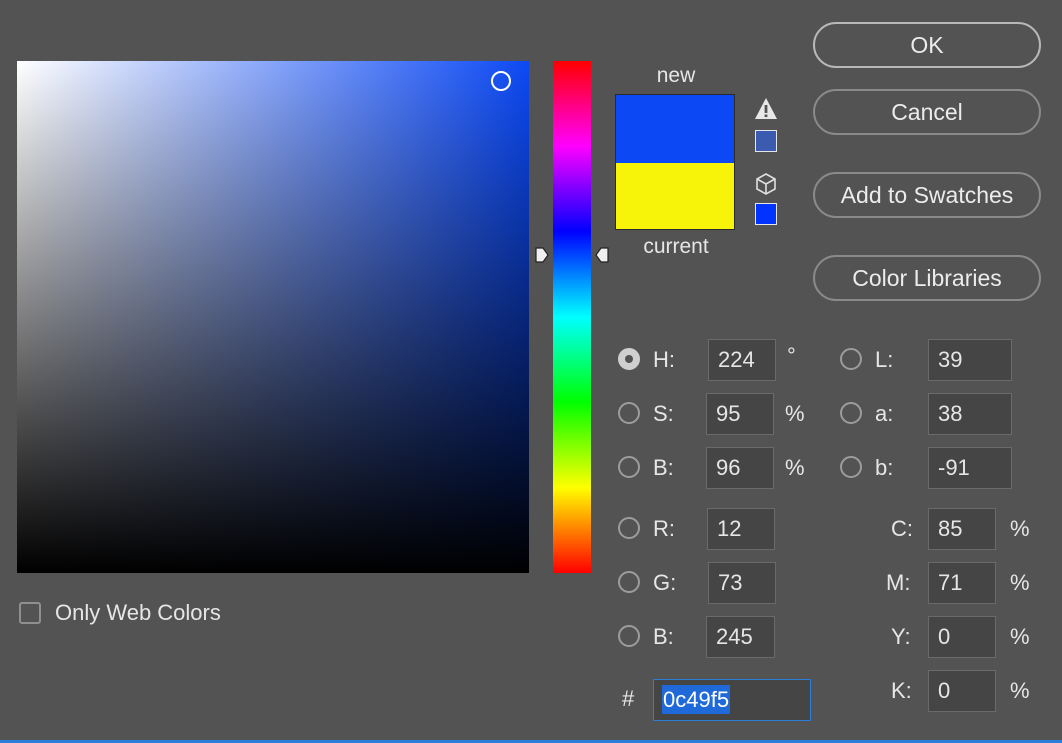 The height and width of the screenshot is (743, 1062). I want to click on yellow-label: Y:, so click(901, 636).